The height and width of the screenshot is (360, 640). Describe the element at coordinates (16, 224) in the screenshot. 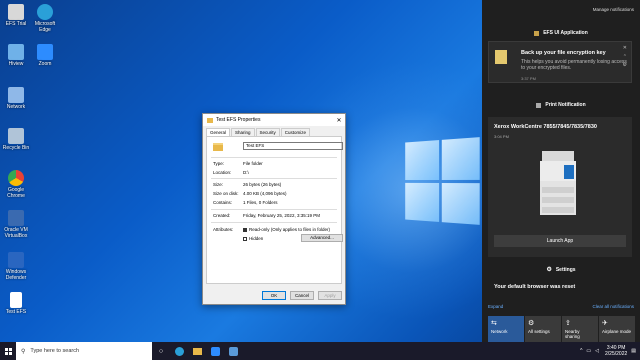

I see `desktop-icon-virtualbox: Oracle VM VirtualBox` at that location.